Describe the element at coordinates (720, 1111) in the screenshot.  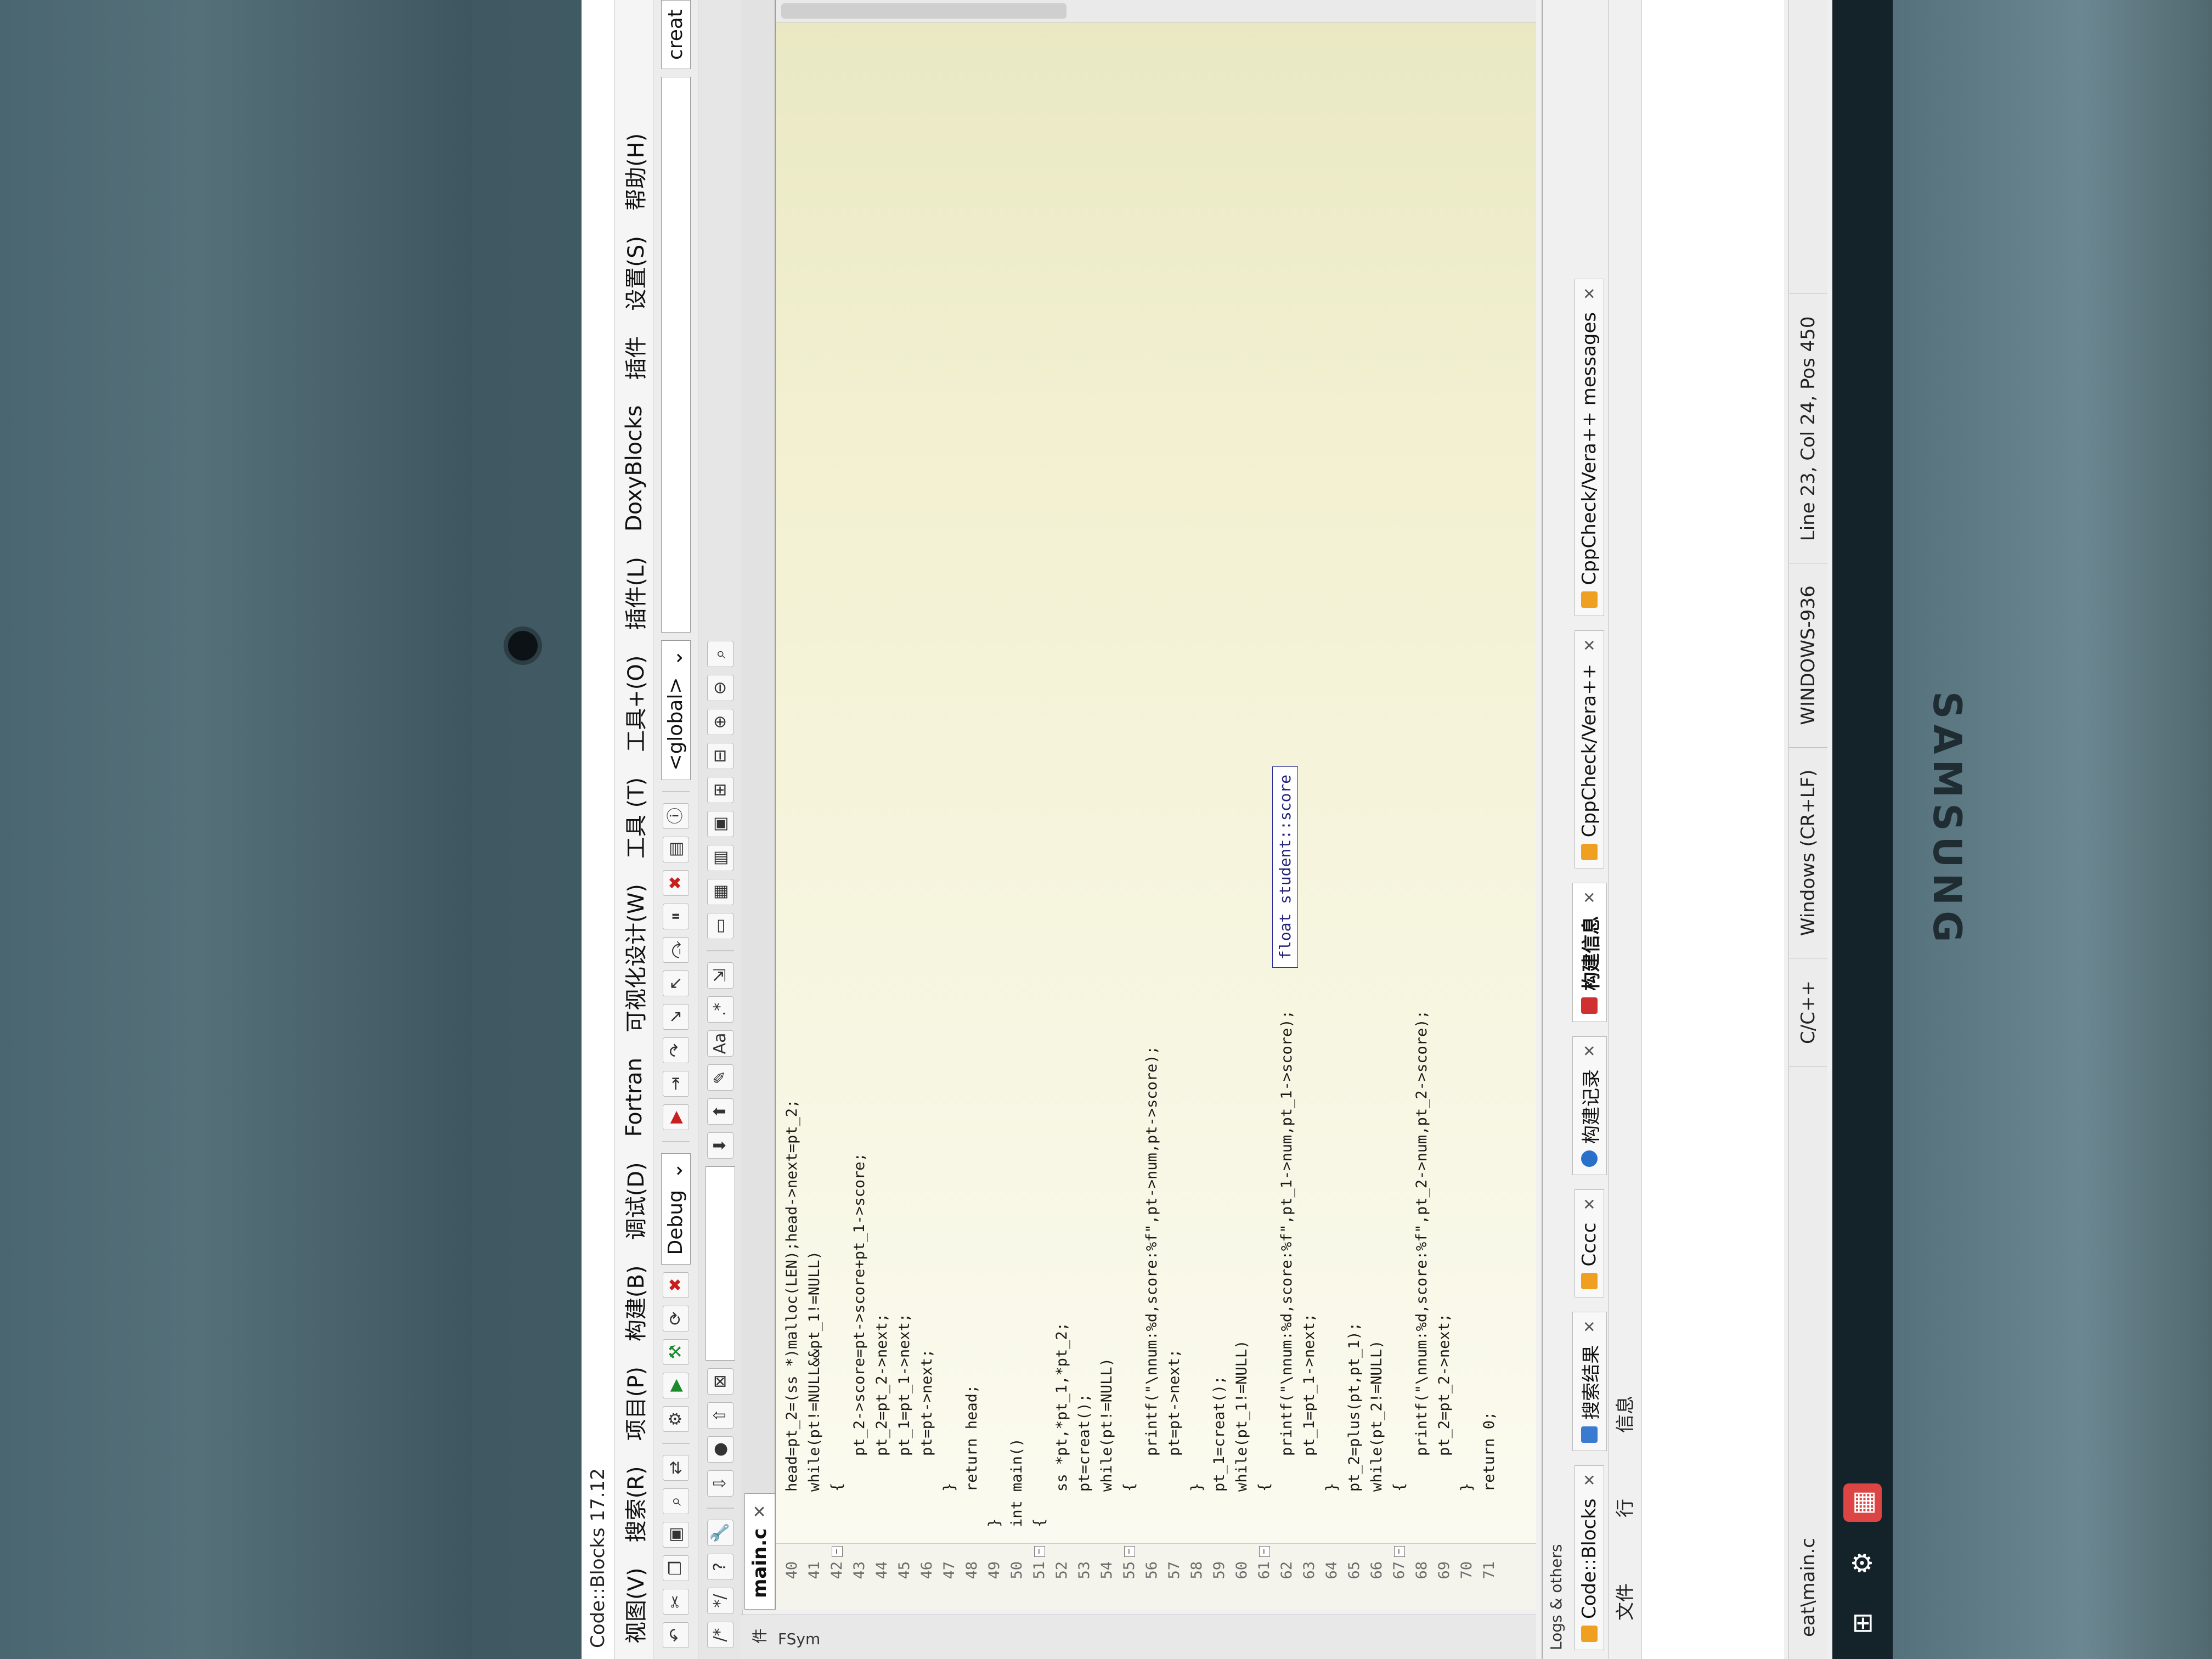
I see `find-prev-icon: ⬆` at that location.